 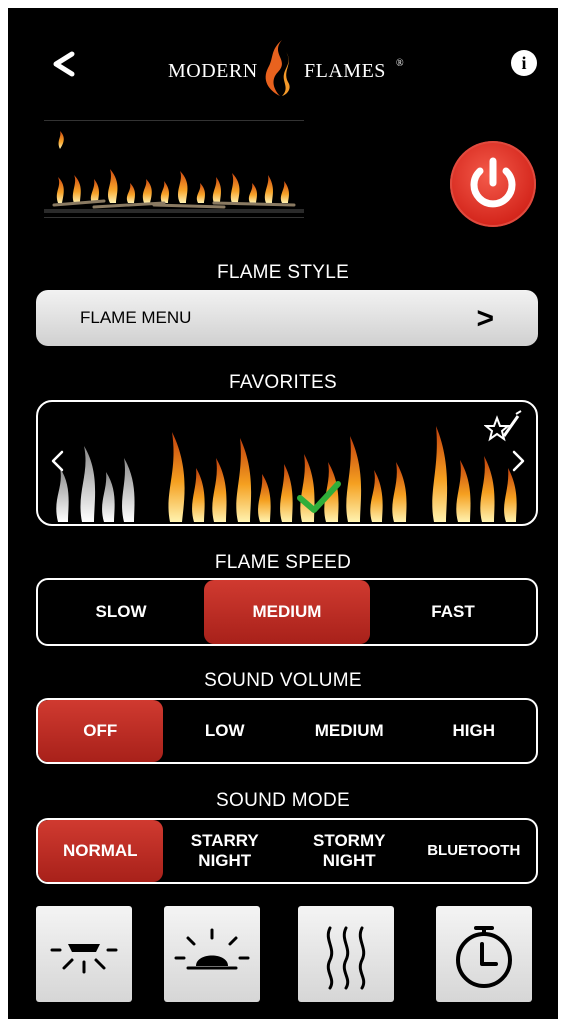 I want to click on sound-mode-heading: SOUND MODE, so click(x=283, y=800).